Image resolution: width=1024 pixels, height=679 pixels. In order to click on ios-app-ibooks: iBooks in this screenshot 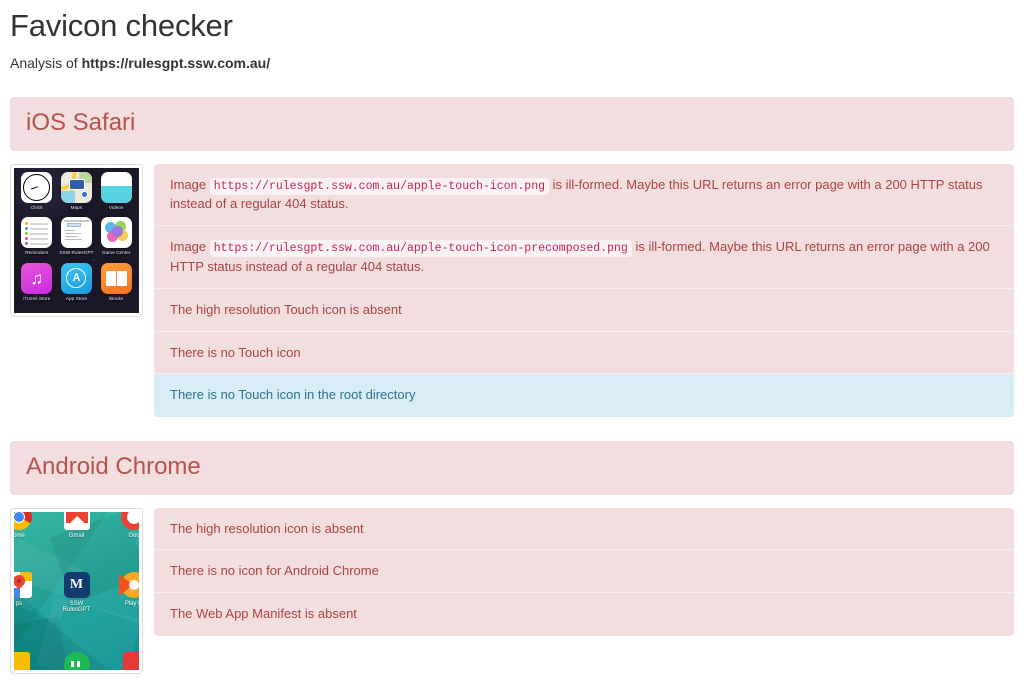, I will do `click(116, 285)`.